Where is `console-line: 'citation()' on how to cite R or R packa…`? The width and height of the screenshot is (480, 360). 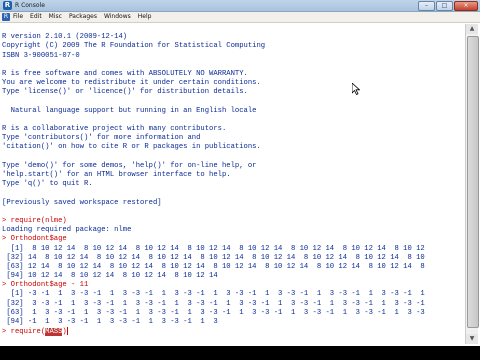 console-line: 'citation()' on how to cite R or R packa… is located at coordinates (131, 147).